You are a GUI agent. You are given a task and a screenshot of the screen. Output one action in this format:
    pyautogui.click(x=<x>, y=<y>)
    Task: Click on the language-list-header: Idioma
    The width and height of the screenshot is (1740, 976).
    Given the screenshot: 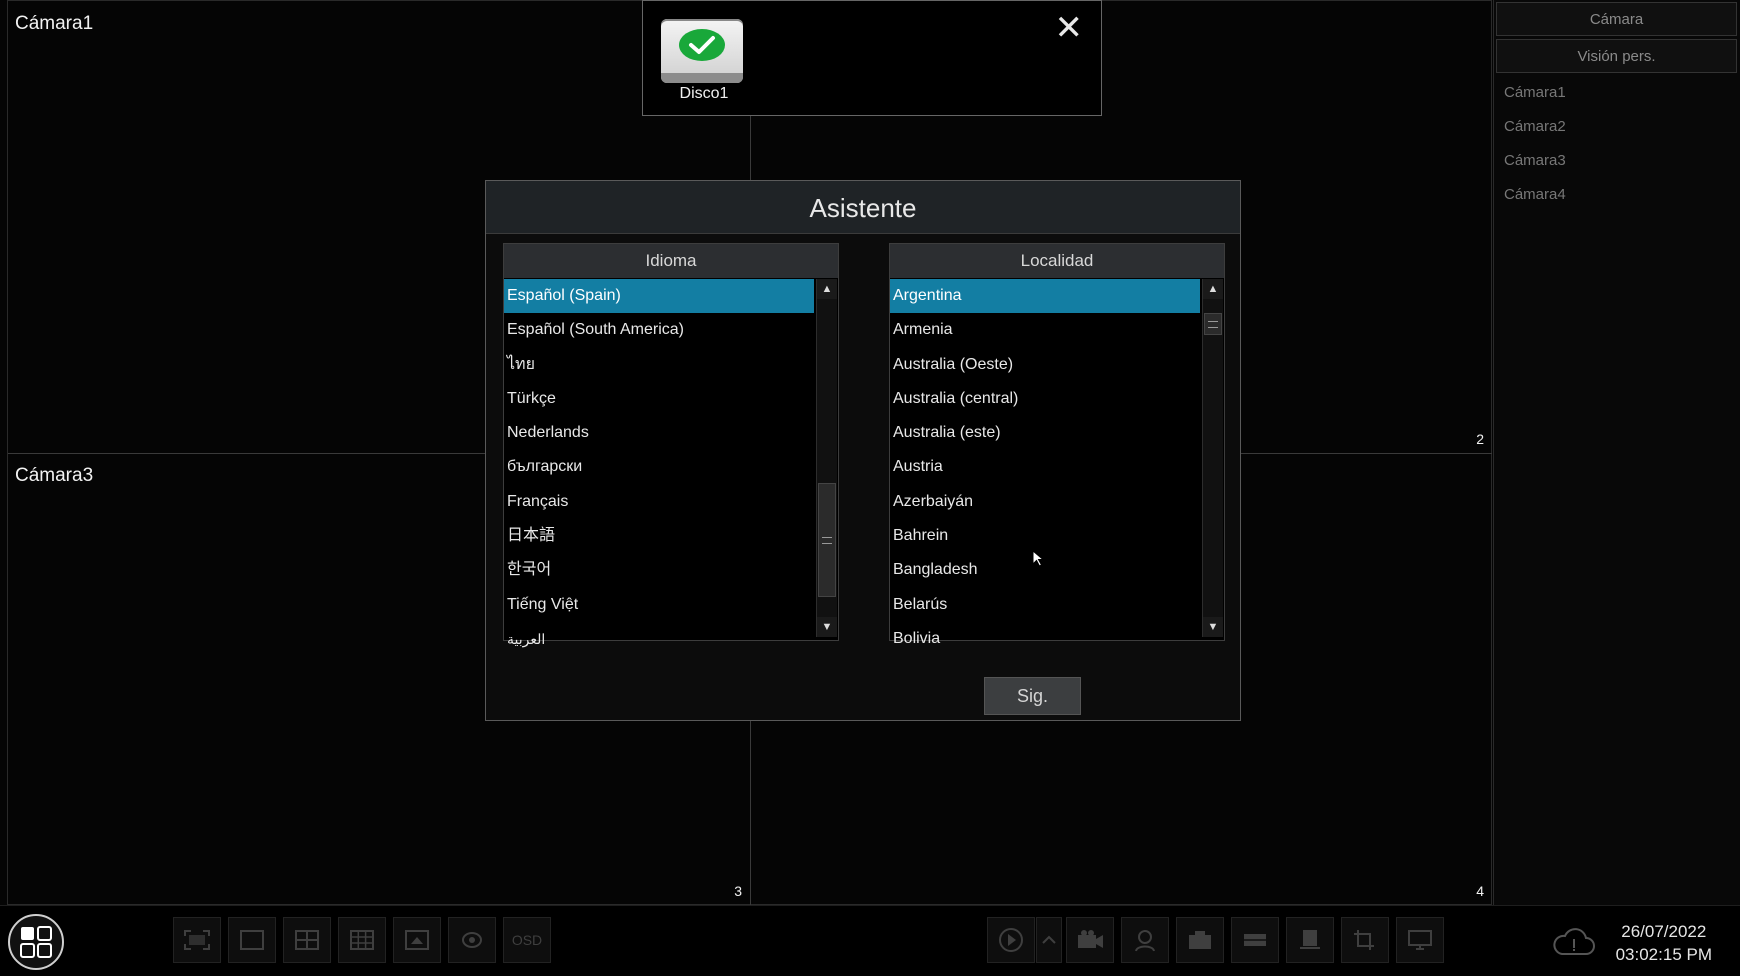 What is the action you would take?
    pyautogui.click(x=671, y=261)
    